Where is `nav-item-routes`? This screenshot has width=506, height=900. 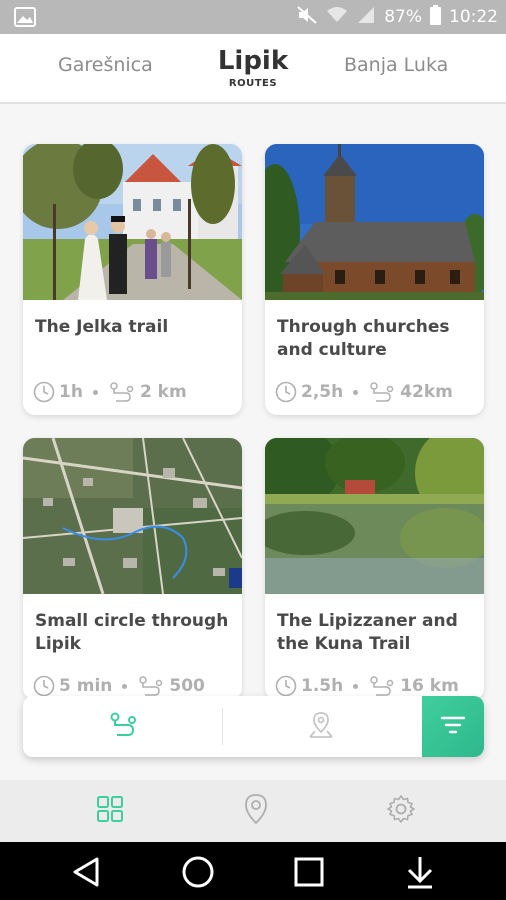
nav-item-routes is located at coordinates (110, 811).